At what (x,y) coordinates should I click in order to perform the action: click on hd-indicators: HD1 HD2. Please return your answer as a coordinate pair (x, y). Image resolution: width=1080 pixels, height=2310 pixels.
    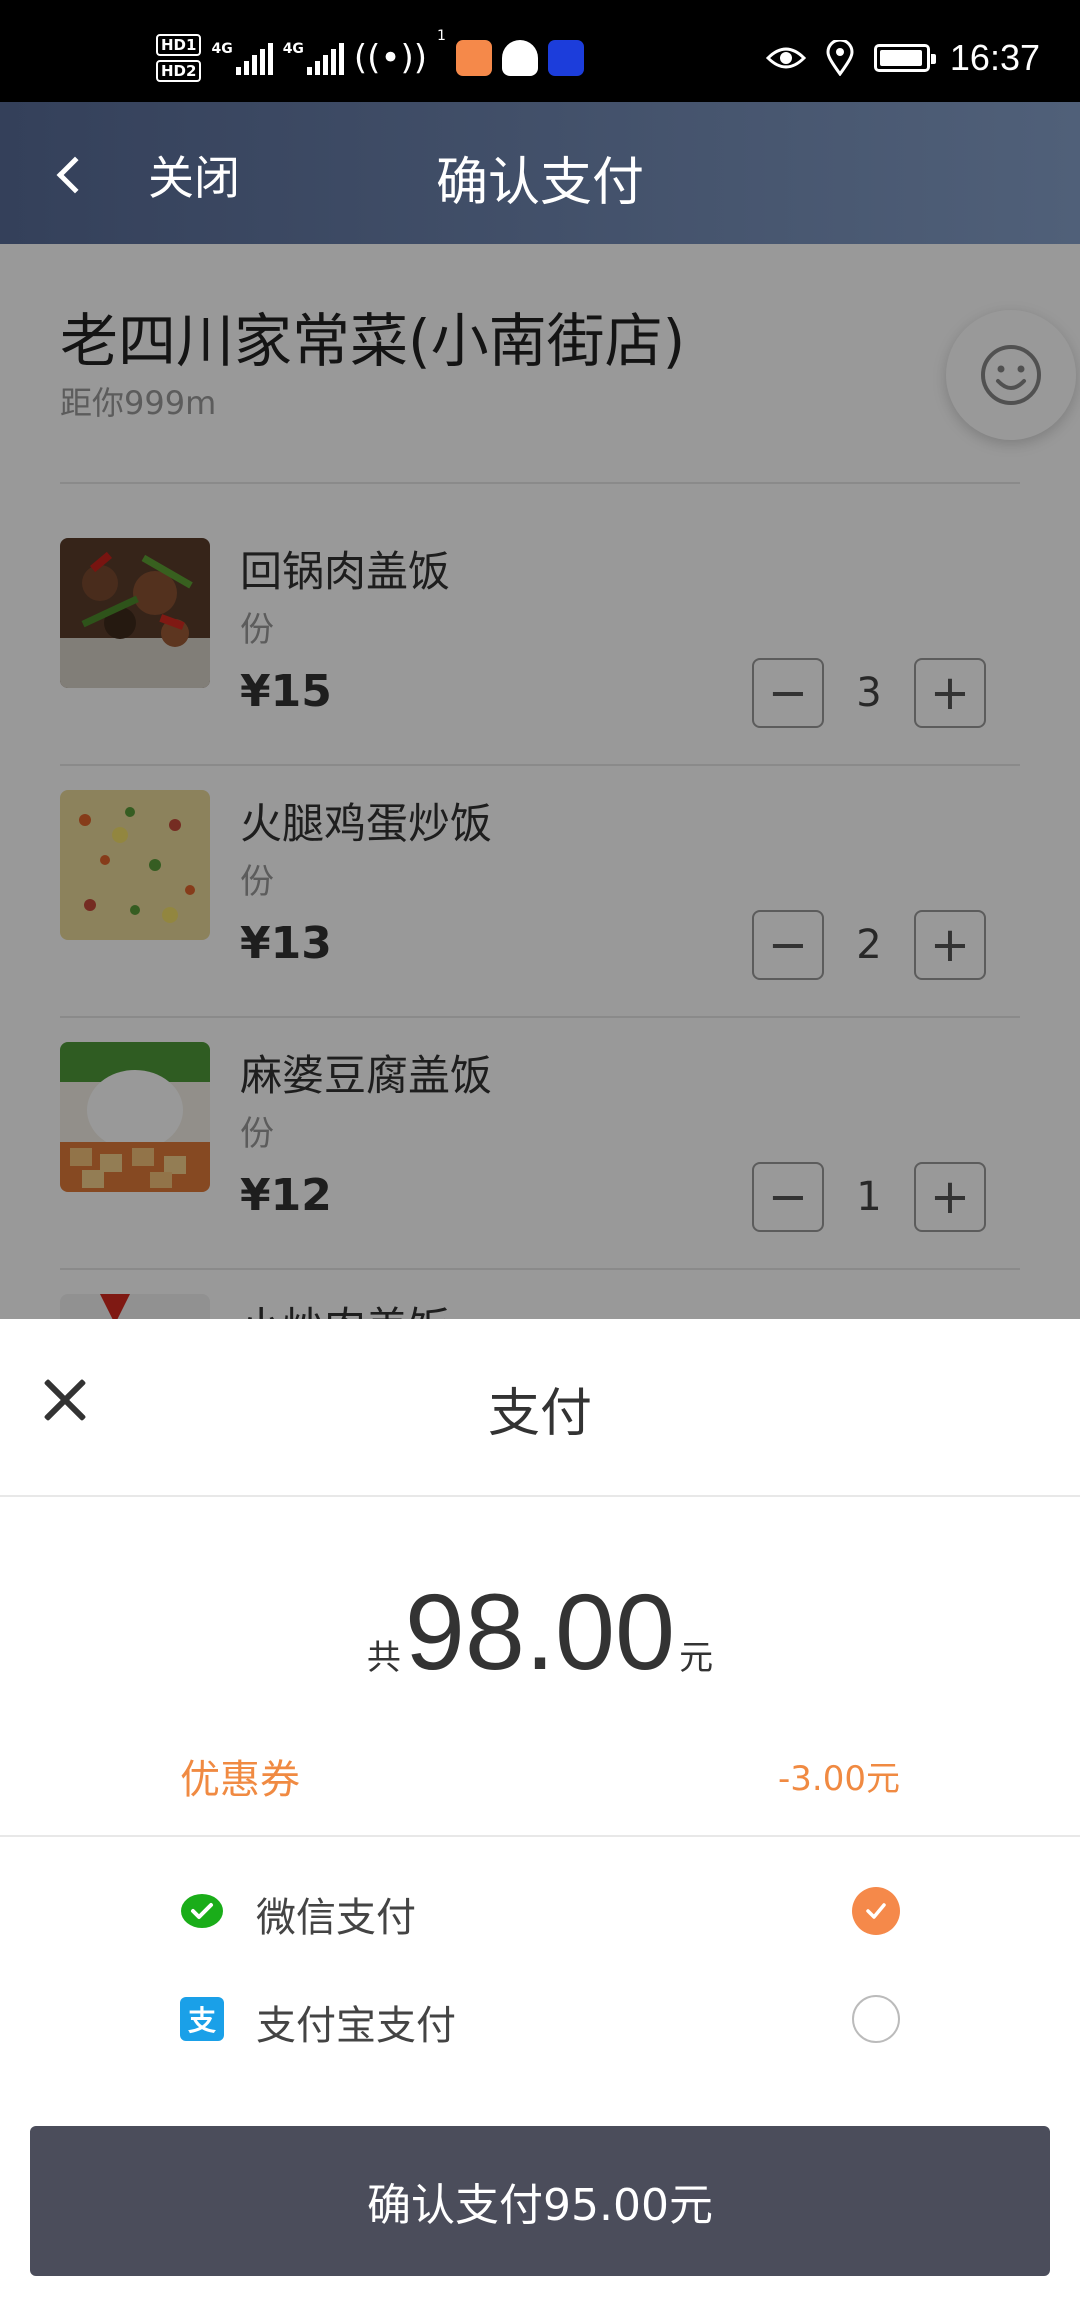
    Looking at the image, I should click on (179, 58).